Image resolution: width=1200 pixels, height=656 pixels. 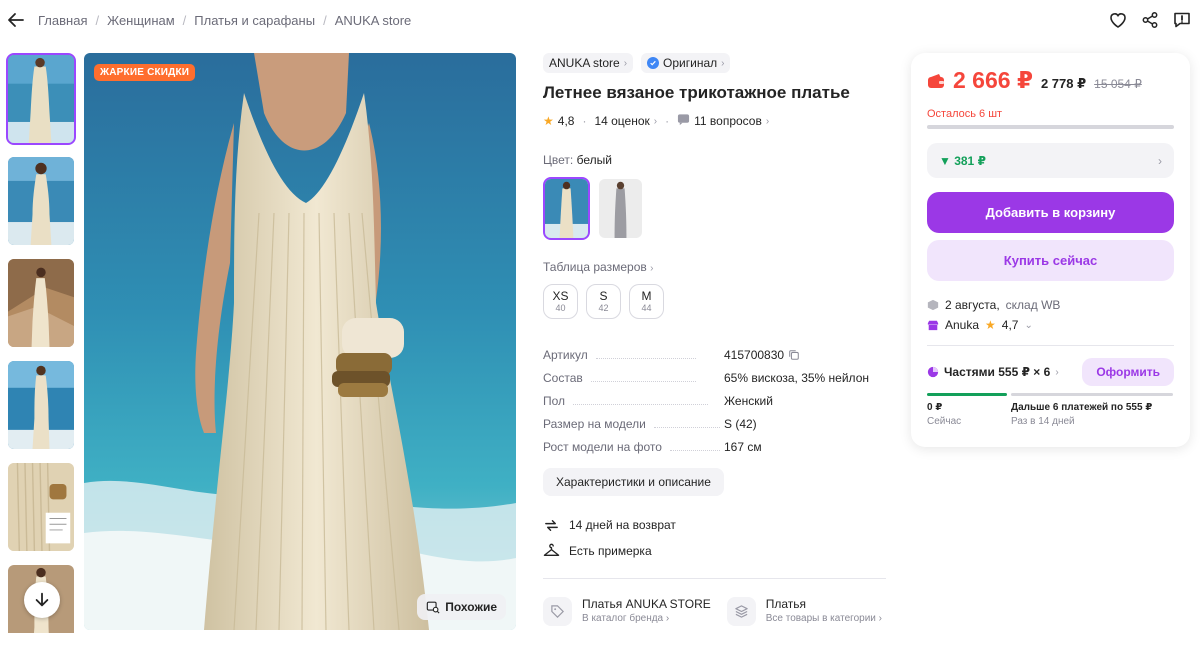 What do you see at coordinates (471, 607) in the screenshot?
I see `similar-items-label: Похожие` at bounding box center [471, 607].